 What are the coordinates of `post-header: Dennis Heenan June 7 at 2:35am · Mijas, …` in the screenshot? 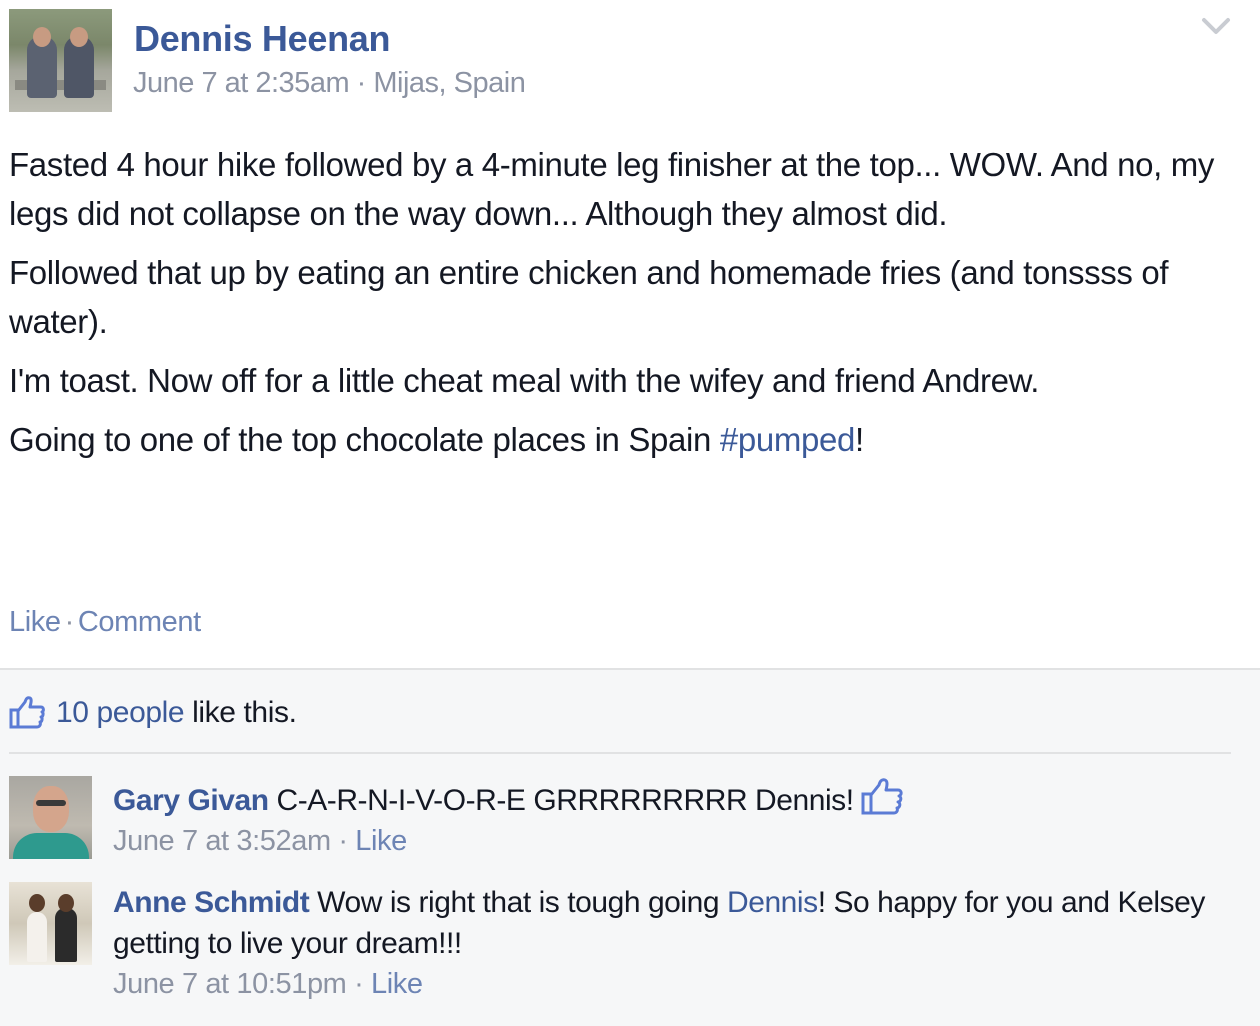 It's located at (630, 60).